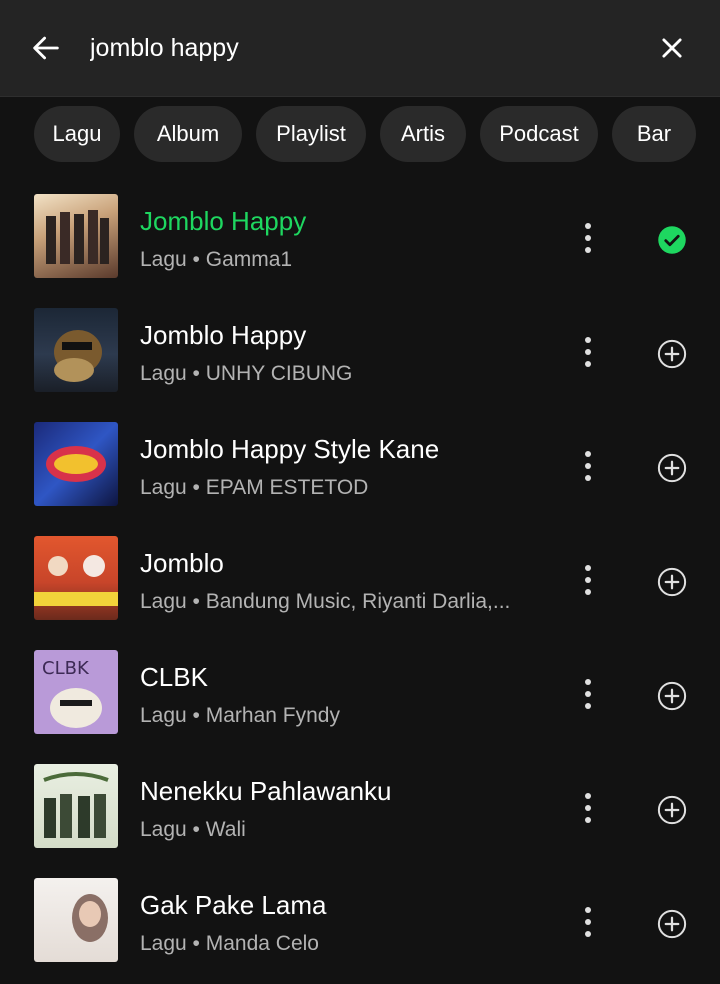  What do you see at coordinates (311, 134) in the screenshot?
I see `chip-playlist: Playlist` at bounding box center [311, 134].